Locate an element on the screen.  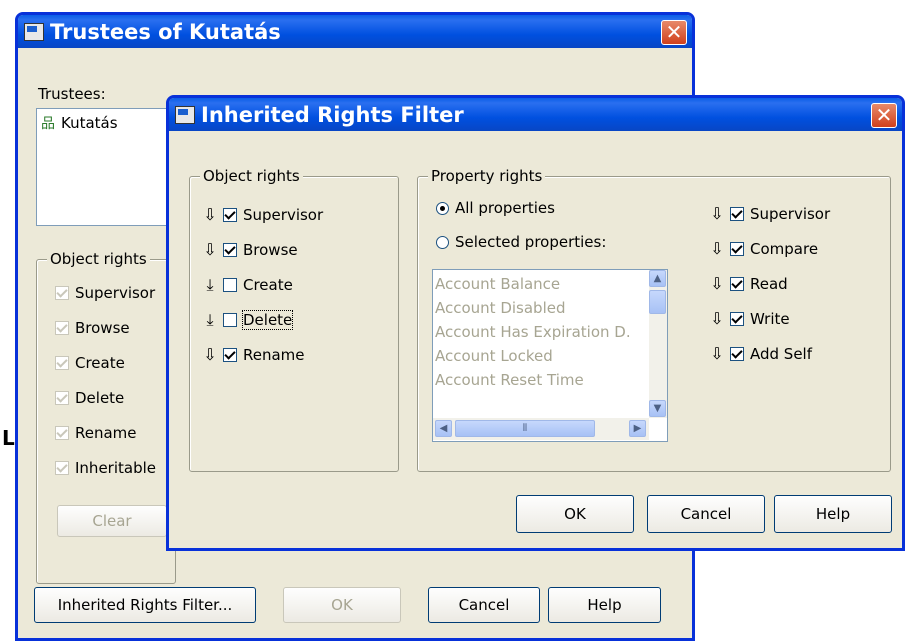
scroll-right-icon: ▶ is located at coordinates (637, 428).